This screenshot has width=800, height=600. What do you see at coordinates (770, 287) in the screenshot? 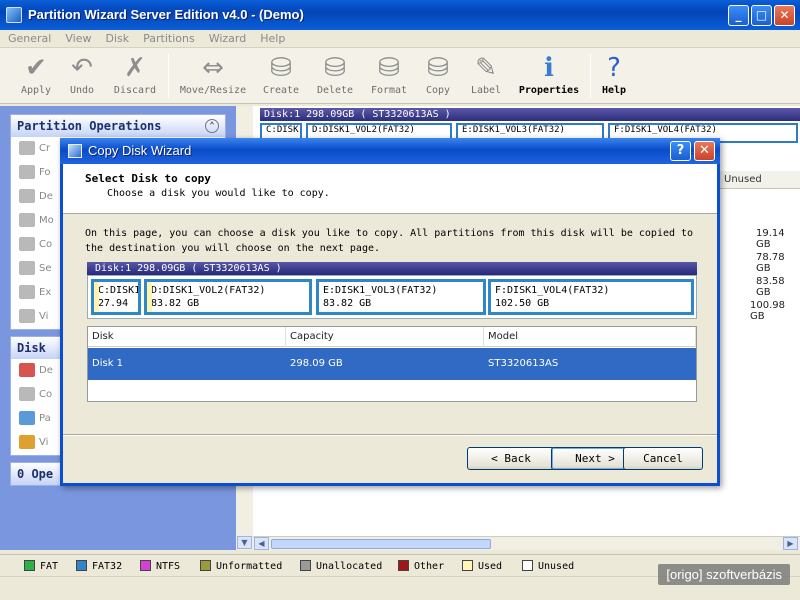
I see `unused-value: 83.58 GB` at bounding box center [770, 287].